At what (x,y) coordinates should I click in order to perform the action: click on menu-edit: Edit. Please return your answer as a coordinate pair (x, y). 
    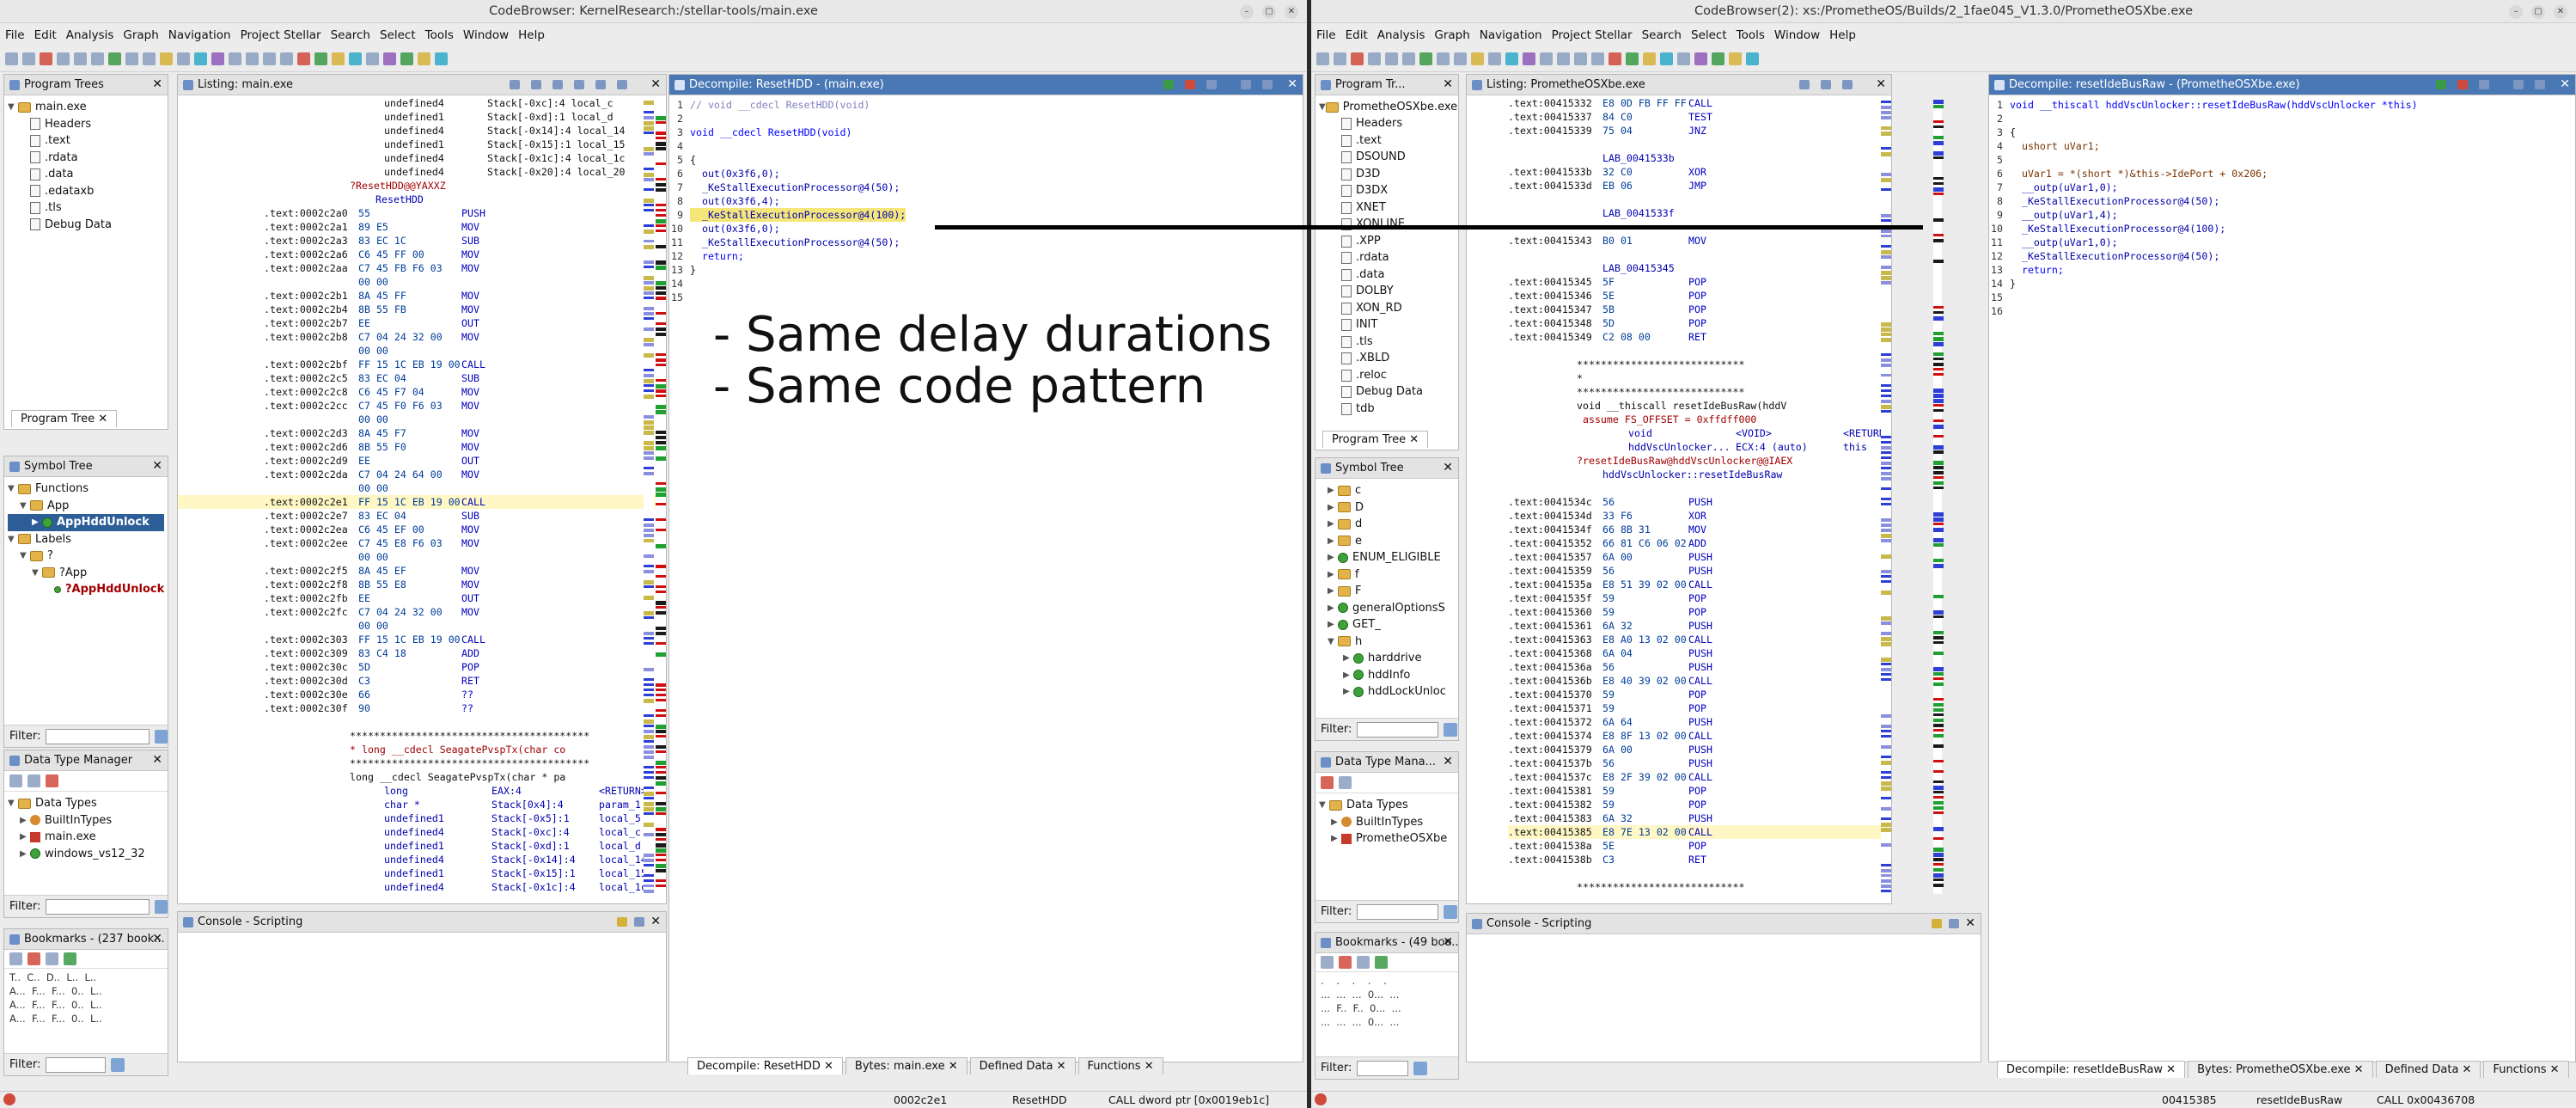
    Looking at the image, I should click on (1357, 35).